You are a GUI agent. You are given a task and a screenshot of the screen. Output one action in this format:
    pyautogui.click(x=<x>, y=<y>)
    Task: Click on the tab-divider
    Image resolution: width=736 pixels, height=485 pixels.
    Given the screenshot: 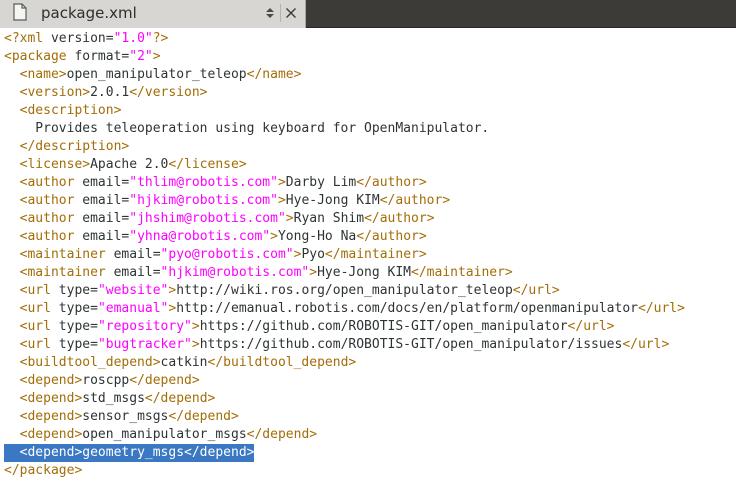 What is the action you would take?
    pyautogui.click(x=280, y=13)
    